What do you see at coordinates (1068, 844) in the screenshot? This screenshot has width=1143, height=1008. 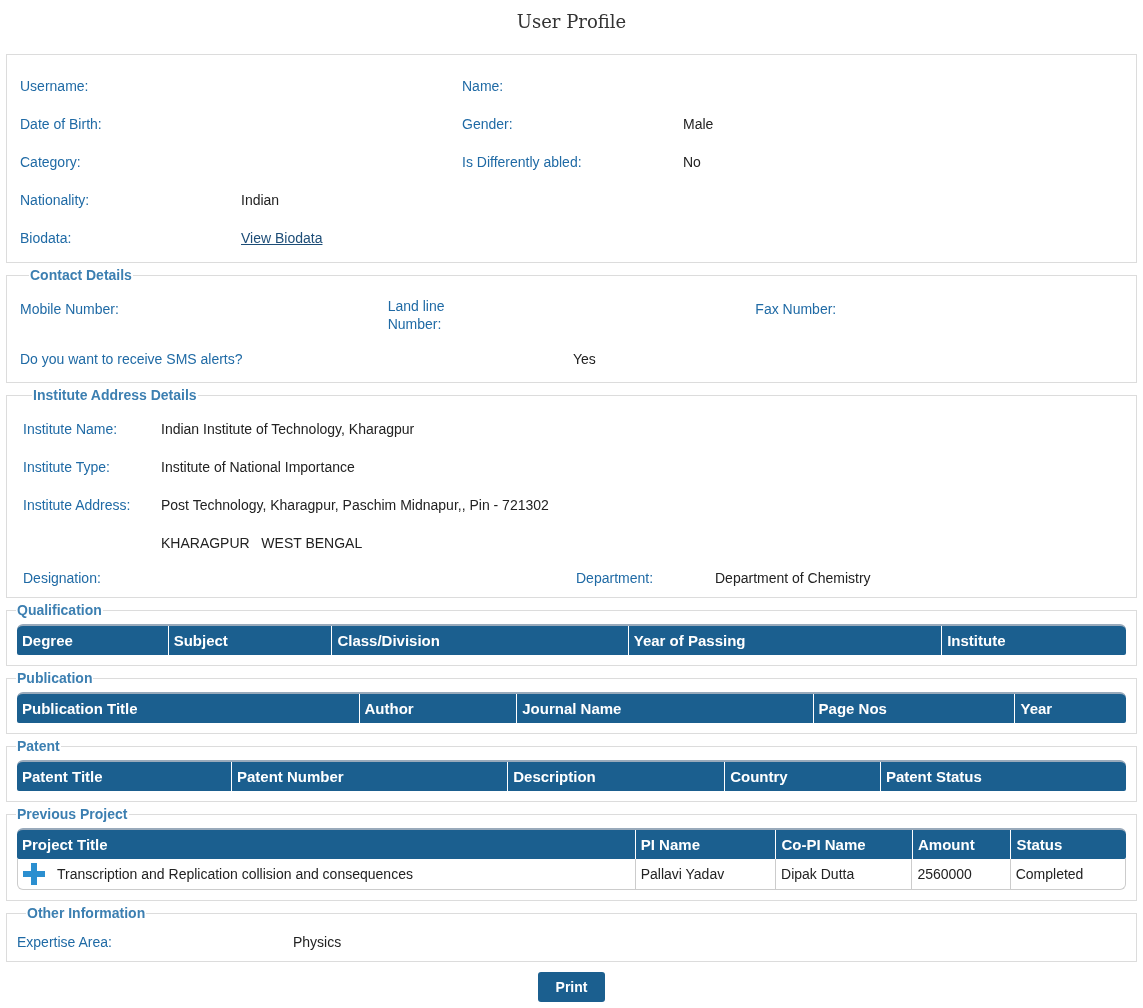 I see `column-header: Status` at bounding box center [1068, 844].